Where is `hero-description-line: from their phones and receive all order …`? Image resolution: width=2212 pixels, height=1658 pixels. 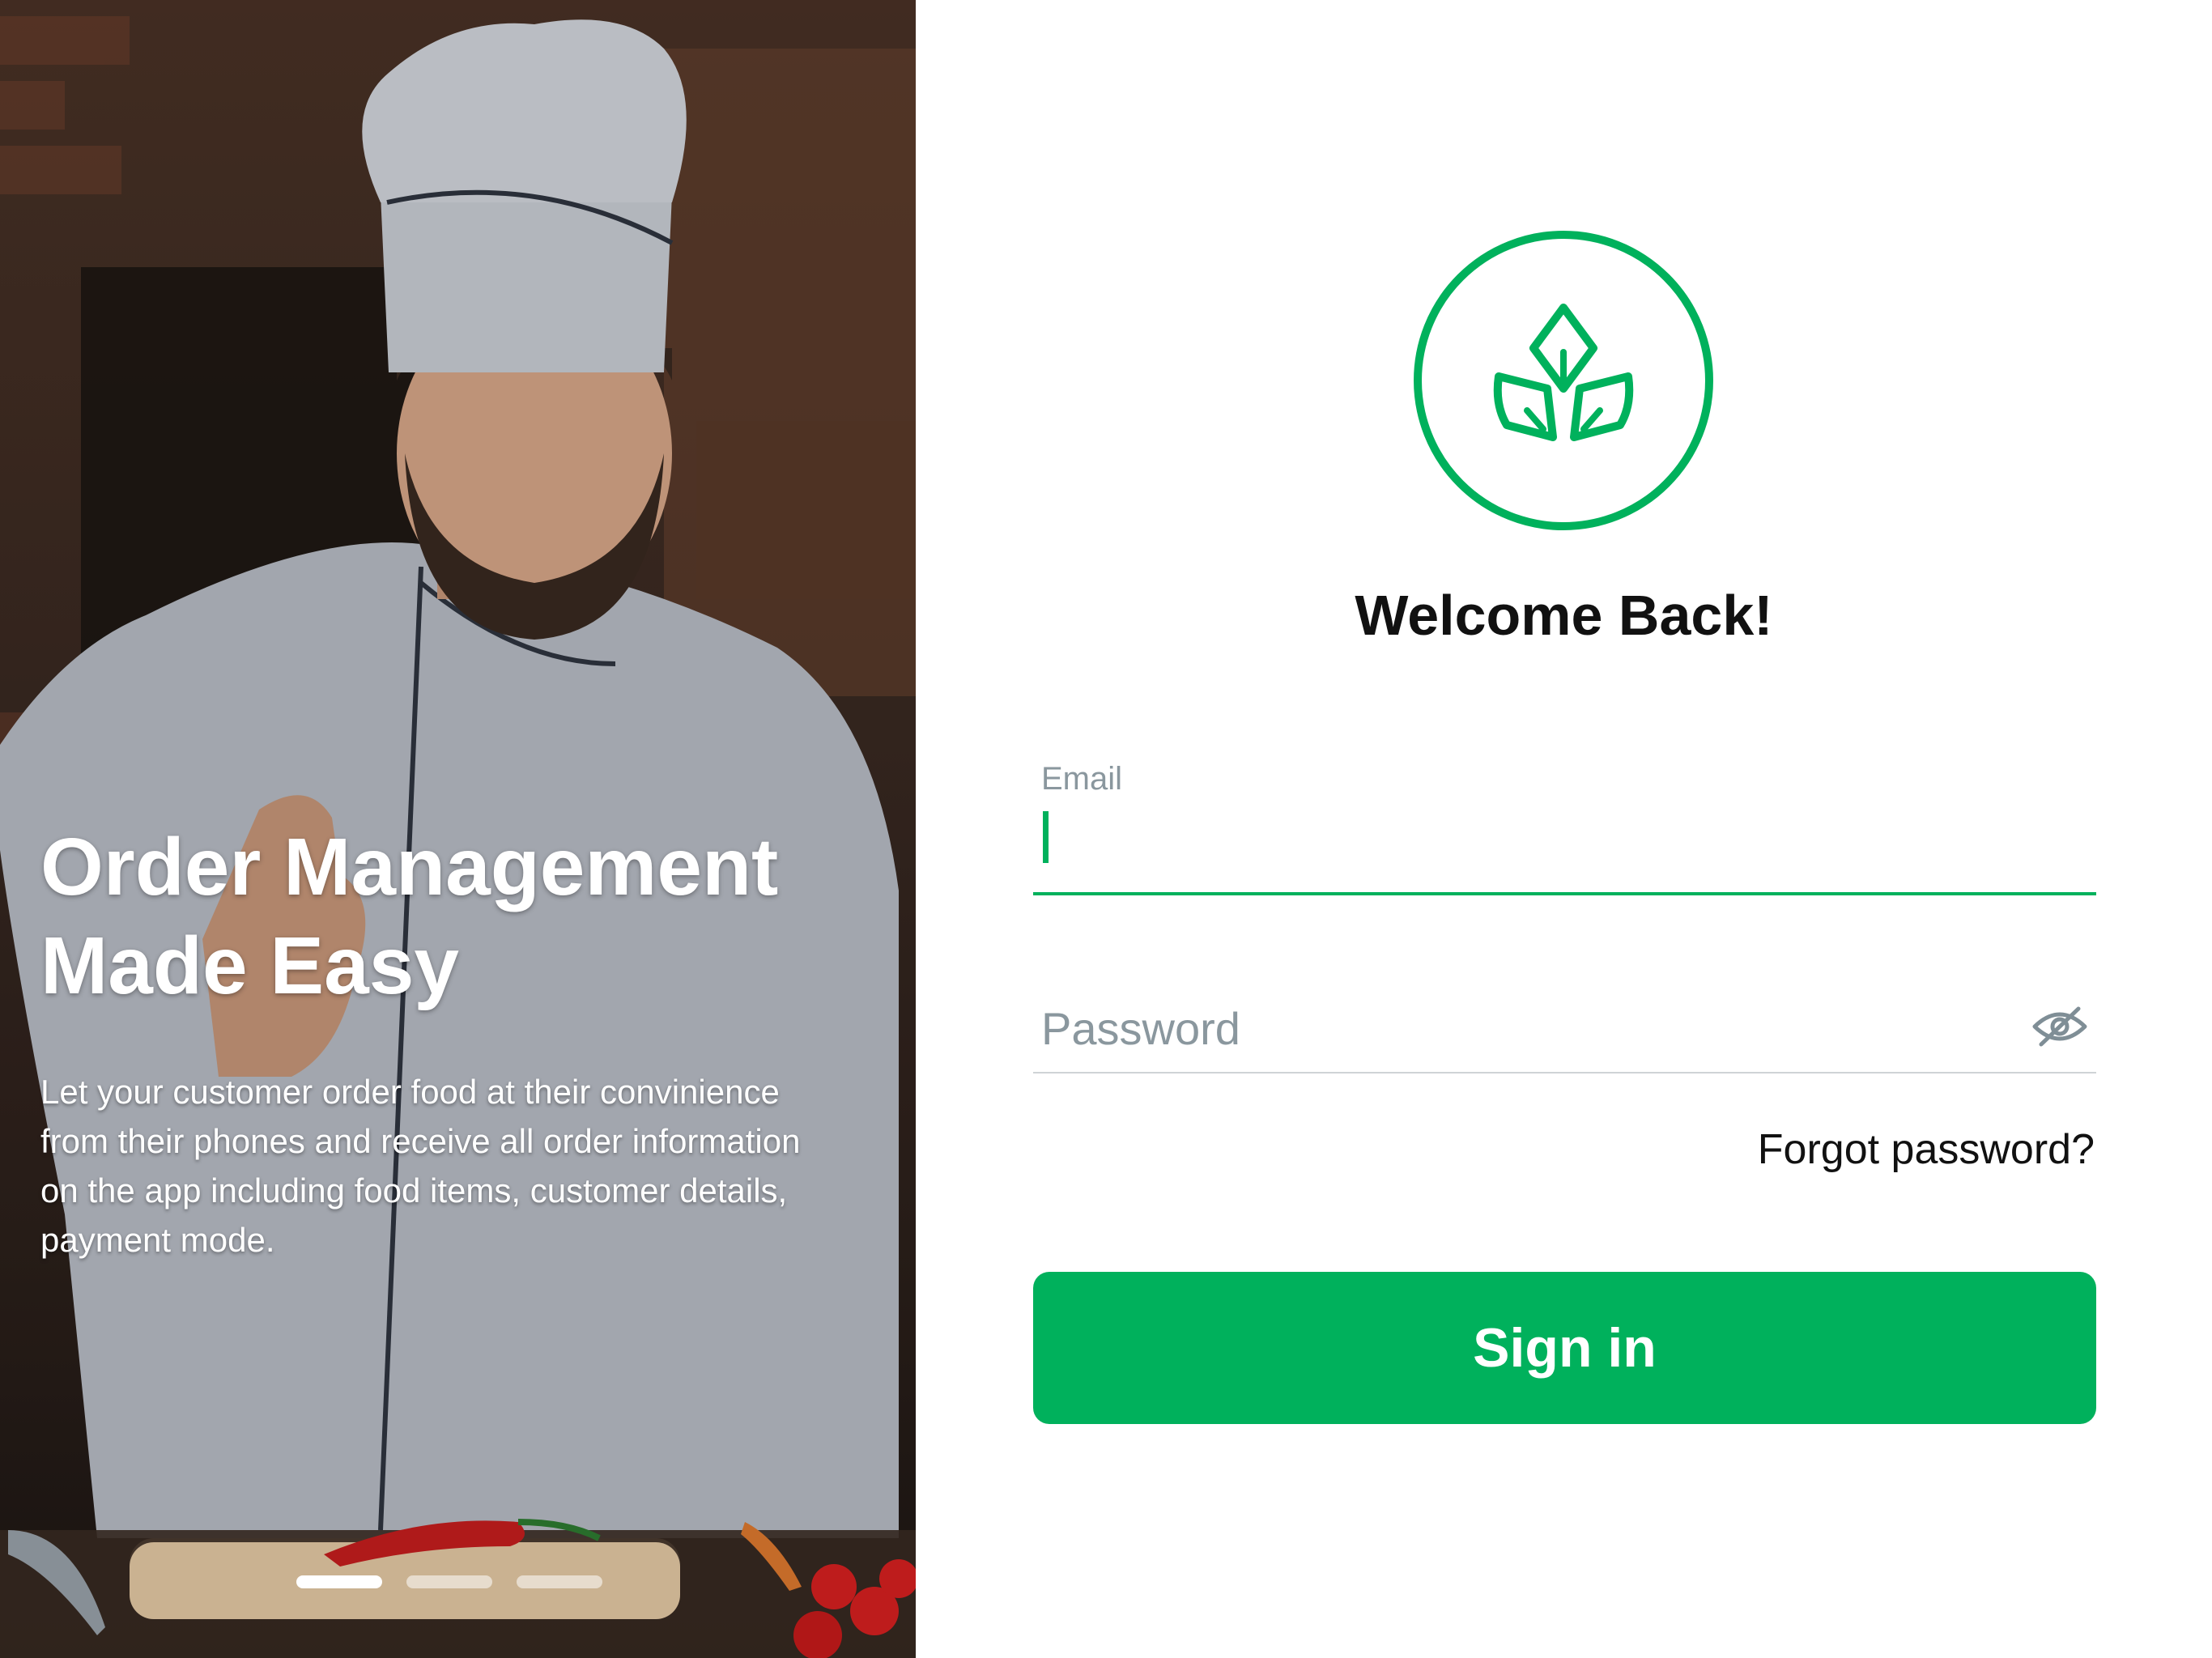
hero-description-line: from their phones and receive all order … is located at coordinates (421, 1141).